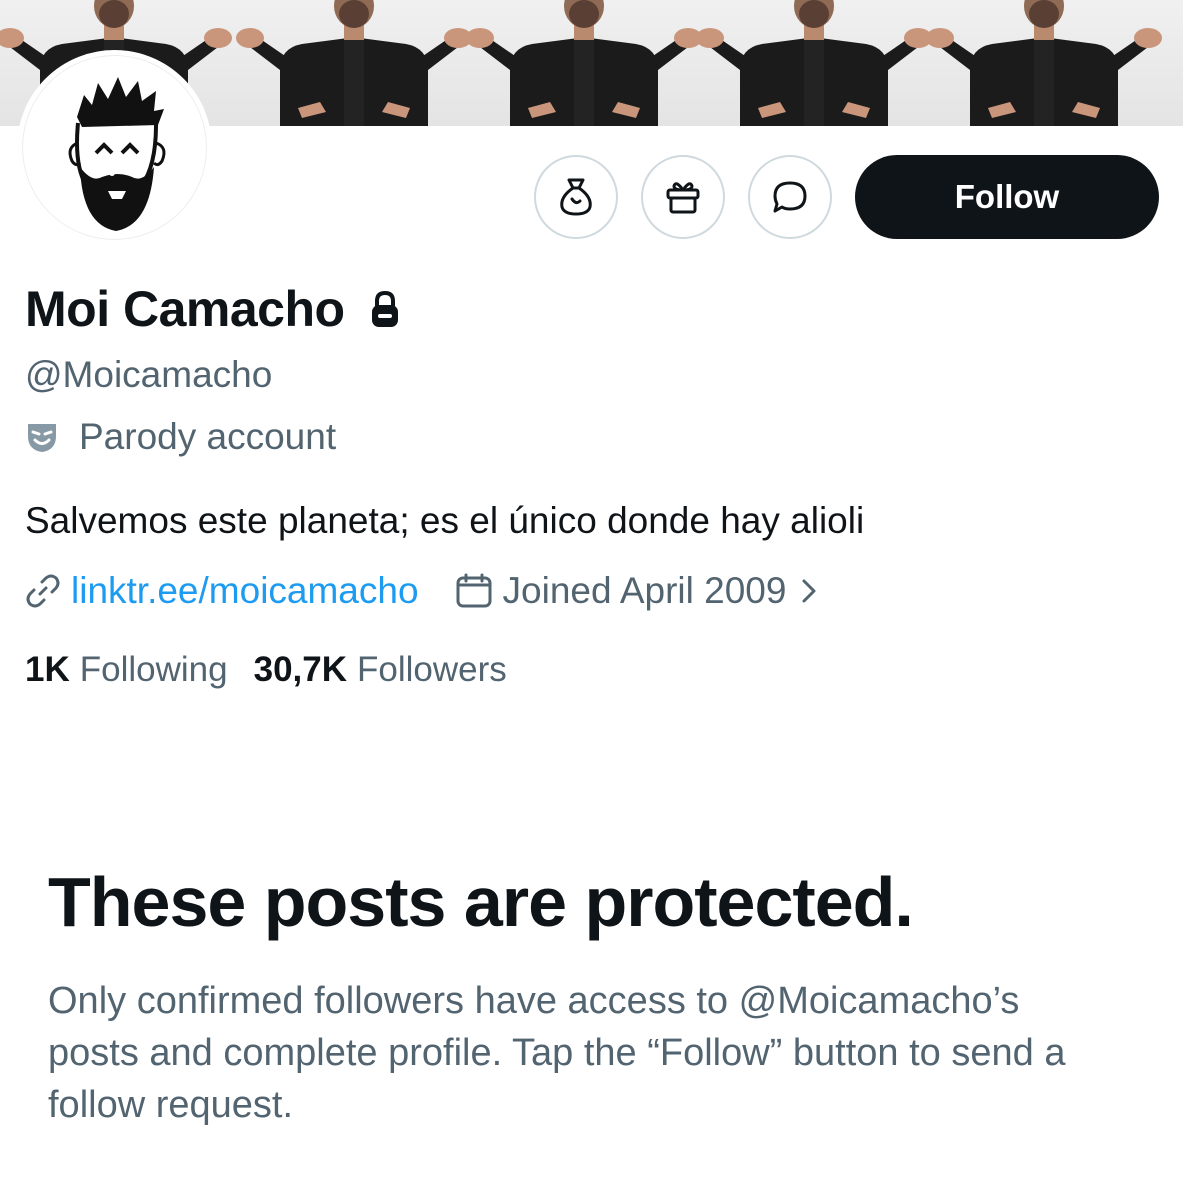  What do you see at coordinates (208, 436) in the screenshot?
I see `parody-text: Parody account` at bounding box center [208, 436].